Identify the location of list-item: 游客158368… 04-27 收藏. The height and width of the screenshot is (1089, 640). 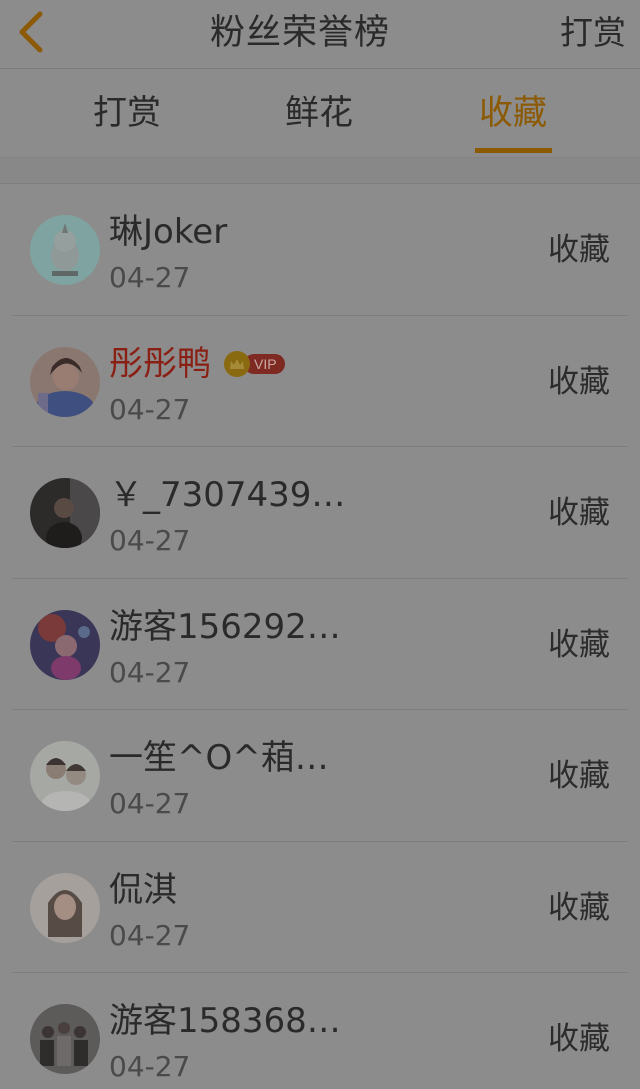
(320, 1031).